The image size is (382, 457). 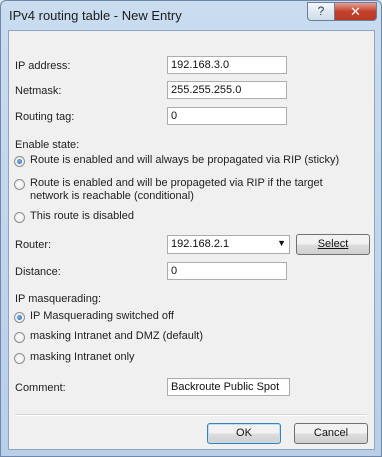 I want to click on radio-masq-off, so click(x=19, y=317).